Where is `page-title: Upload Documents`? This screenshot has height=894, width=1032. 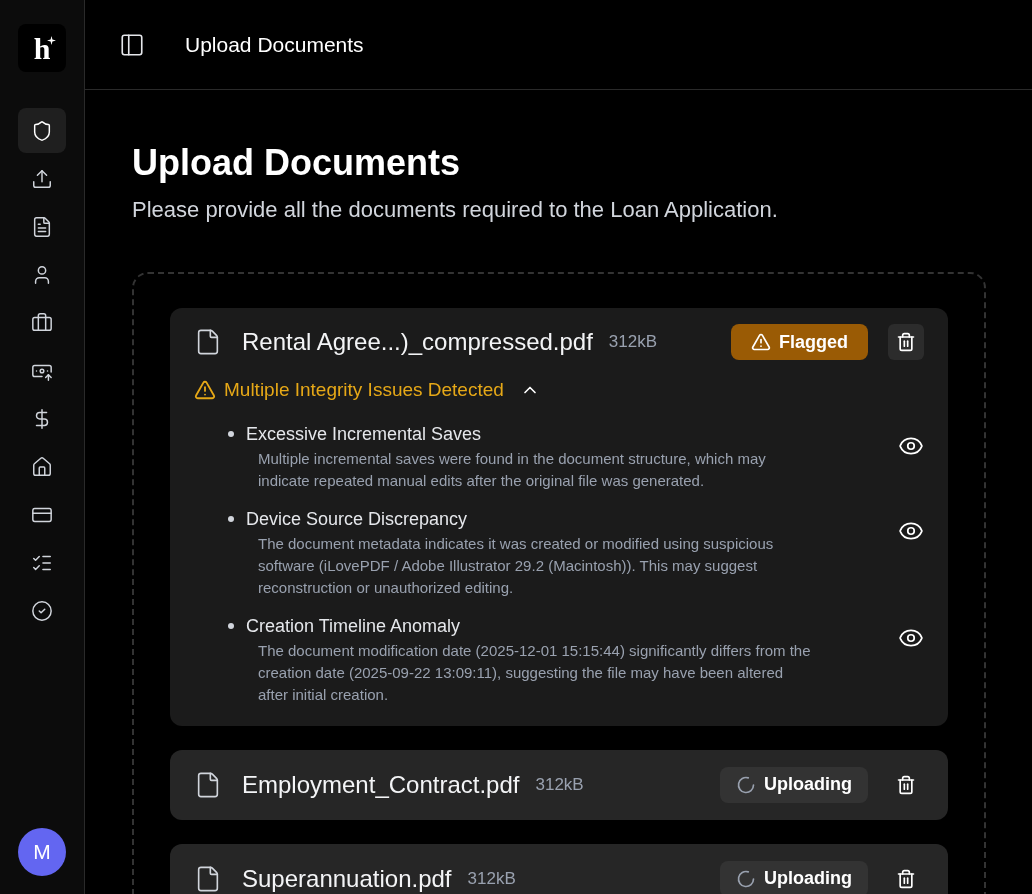
page-title: Upload Documents is located at coordinates (297, 163).